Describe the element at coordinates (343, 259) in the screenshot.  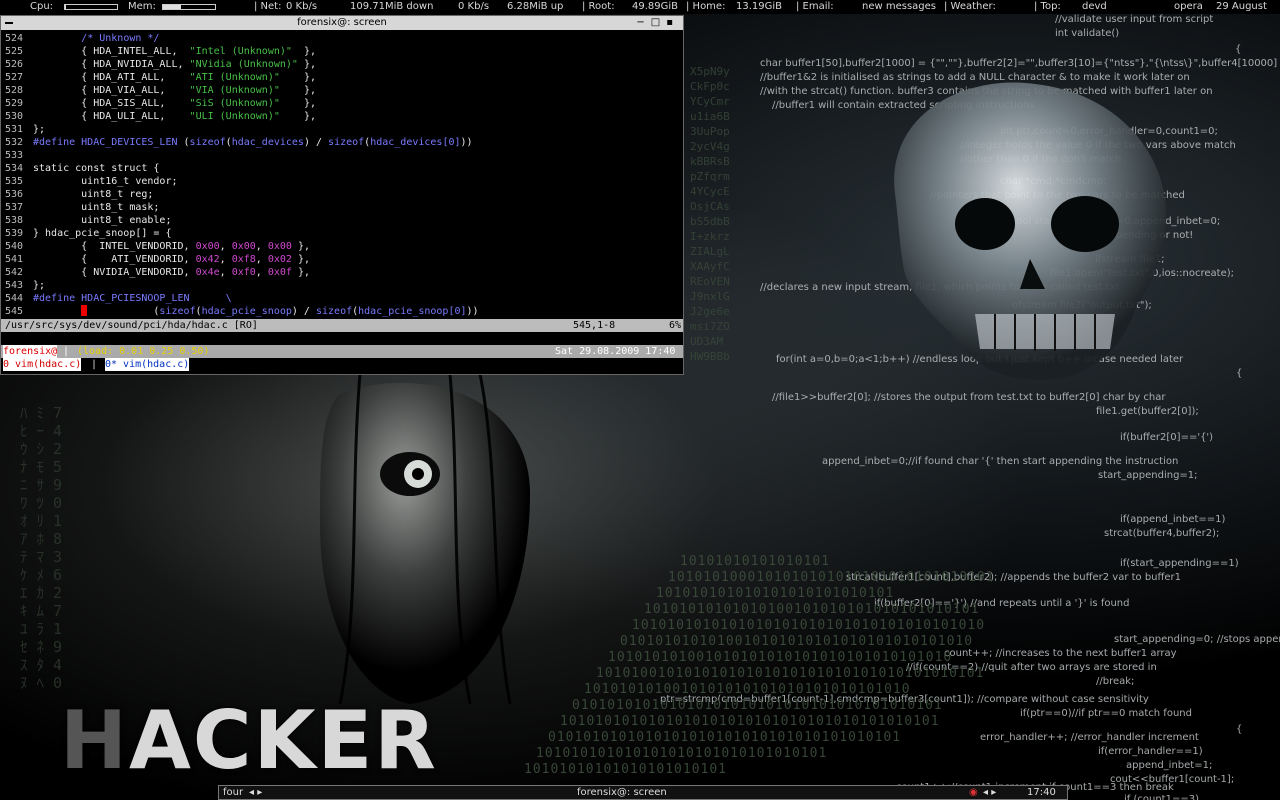
I see `code-line: 541 { ATI_VENDORID, 0x42, 0xf8, 0x02 },` at that location.